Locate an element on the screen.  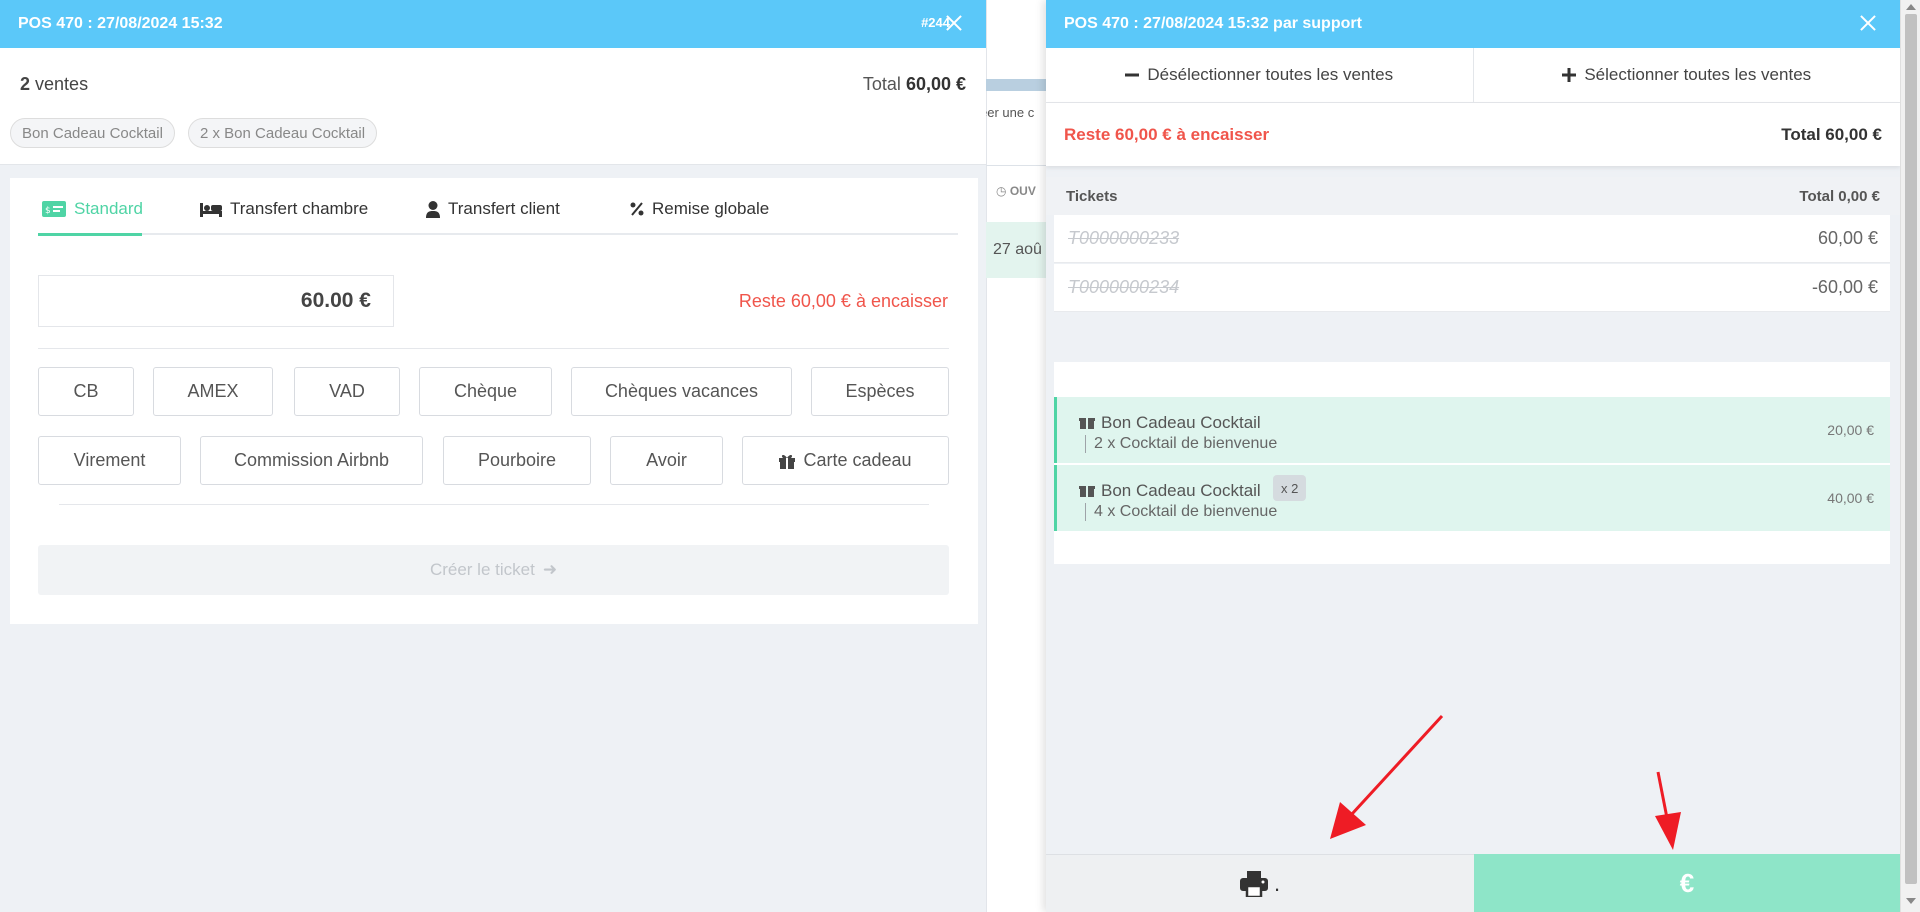
quantity-badge: x 2 is located at coordinates (1290, 488).